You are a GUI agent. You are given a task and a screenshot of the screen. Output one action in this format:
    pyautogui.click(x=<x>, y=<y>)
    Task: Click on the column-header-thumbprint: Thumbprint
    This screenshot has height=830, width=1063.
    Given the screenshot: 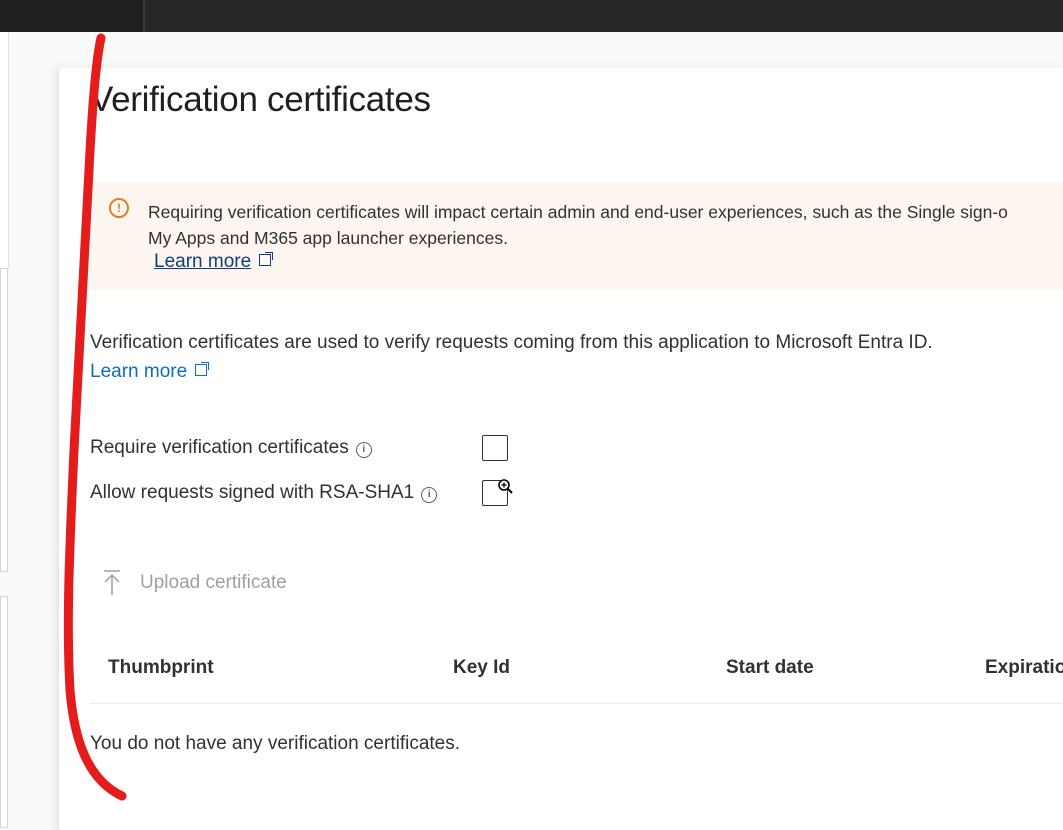 What is the action you would take?
    pyautogui.click(x=161, y=668)
    